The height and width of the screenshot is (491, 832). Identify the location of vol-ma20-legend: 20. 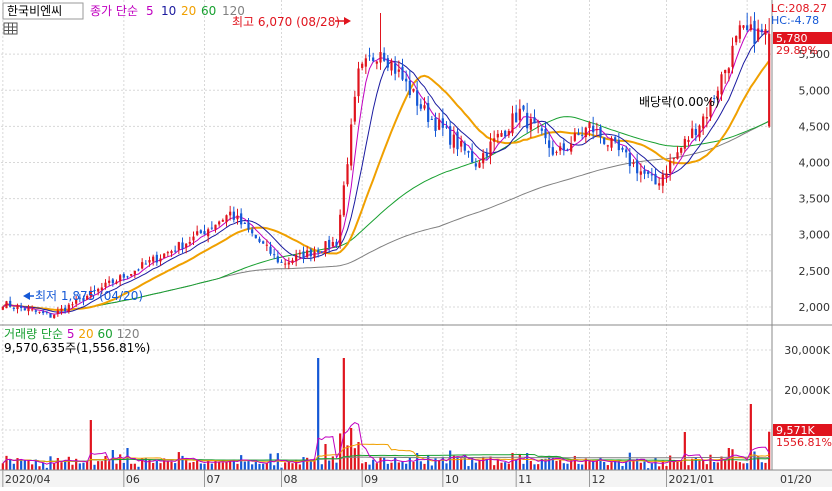
(85, 334).